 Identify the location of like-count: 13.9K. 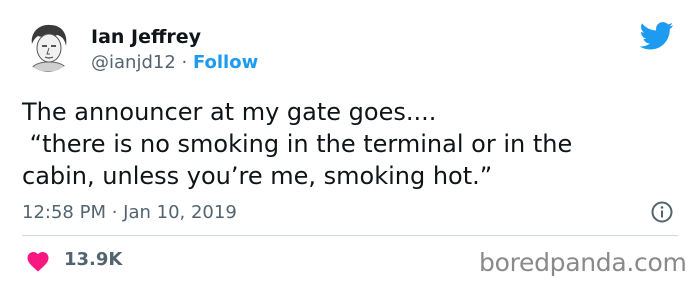
(93, 259).